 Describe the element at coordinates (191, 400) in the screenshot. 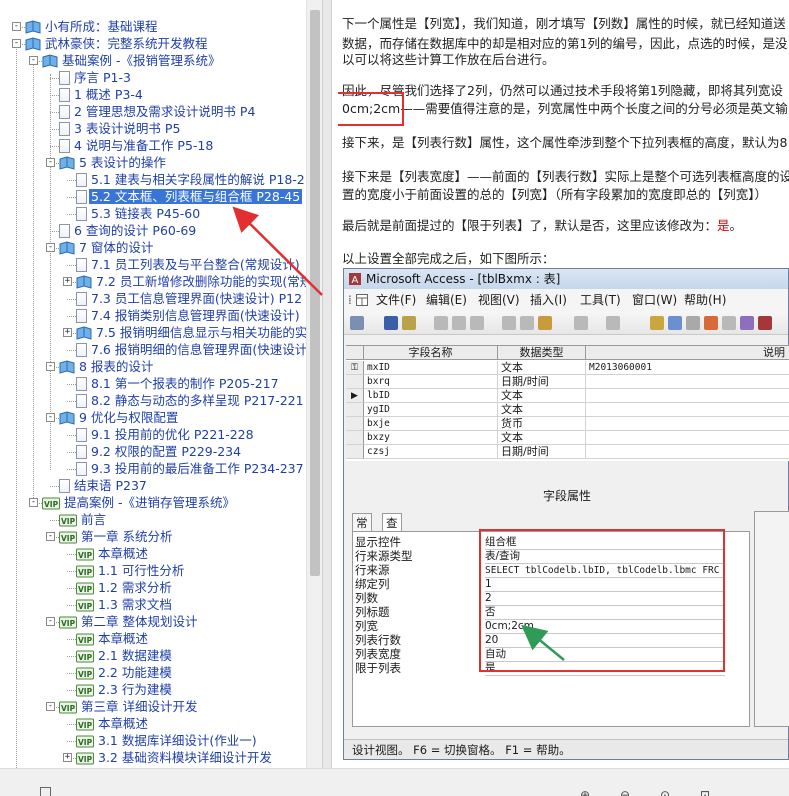

I see `tree-item: 8.2 静态与动态的多样呈现 P217-221` at that location.